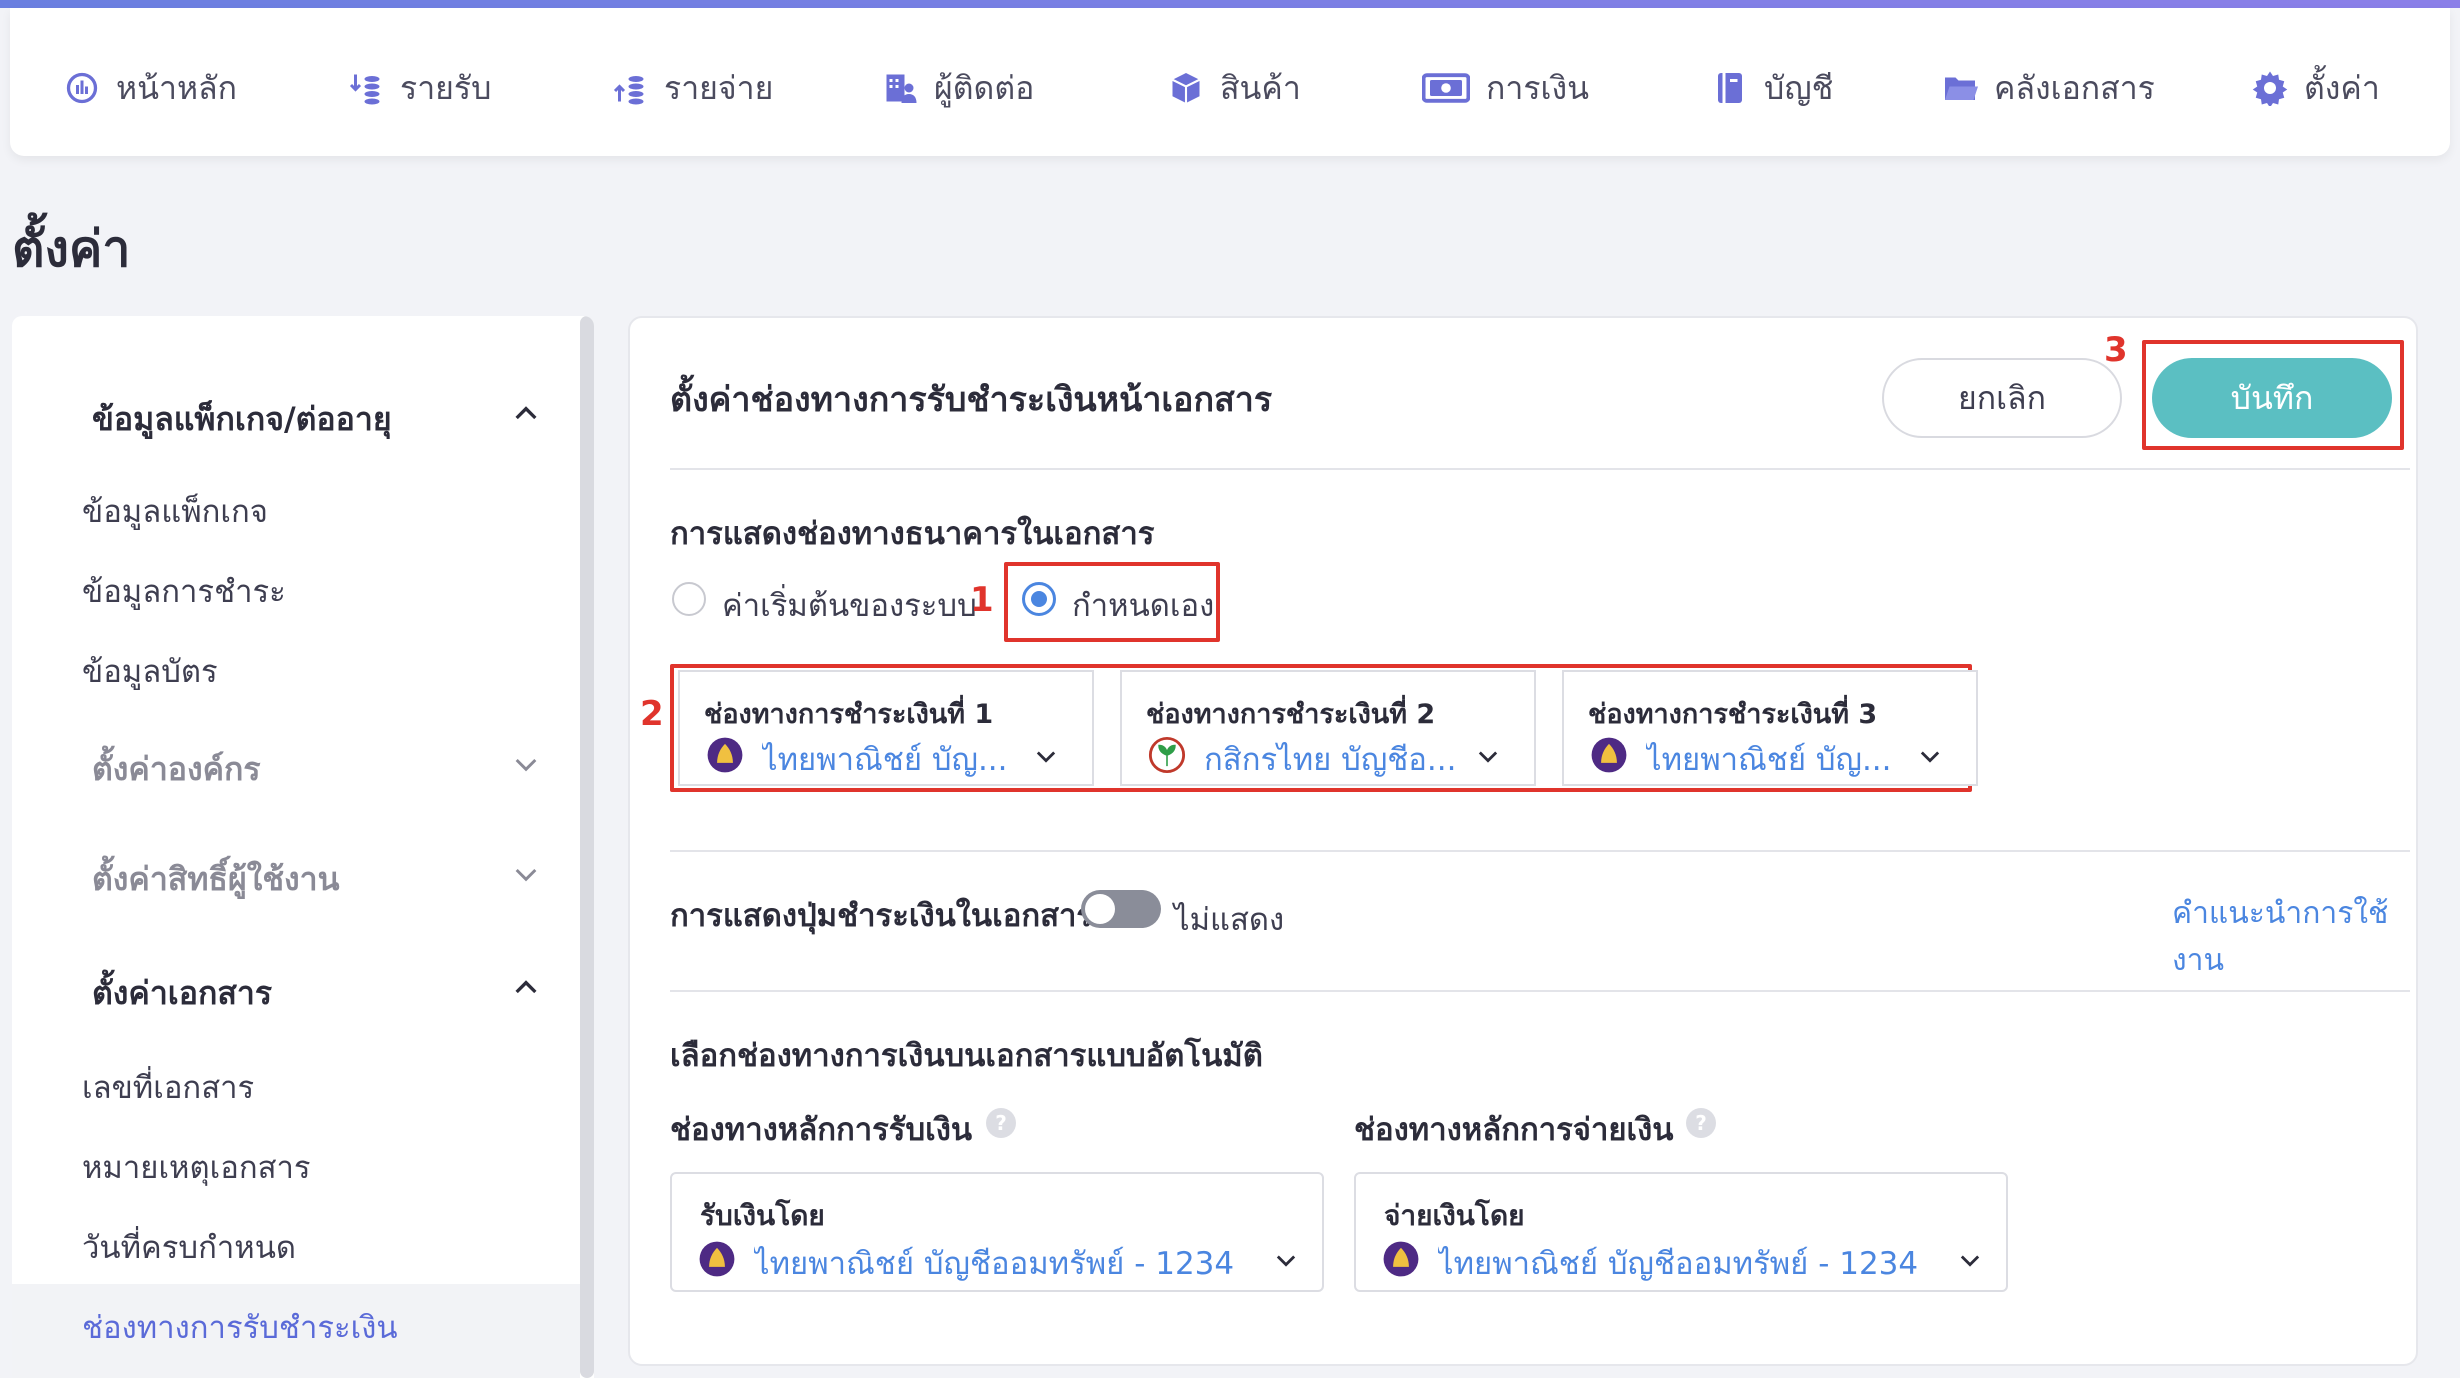 The height and width of the screenshot is (1378, 2460). Describe the element at coordinates (189, 1247) in the screenshot. I see `sidebar-item-due-date: วันที่ครบกำหนด` at that location.